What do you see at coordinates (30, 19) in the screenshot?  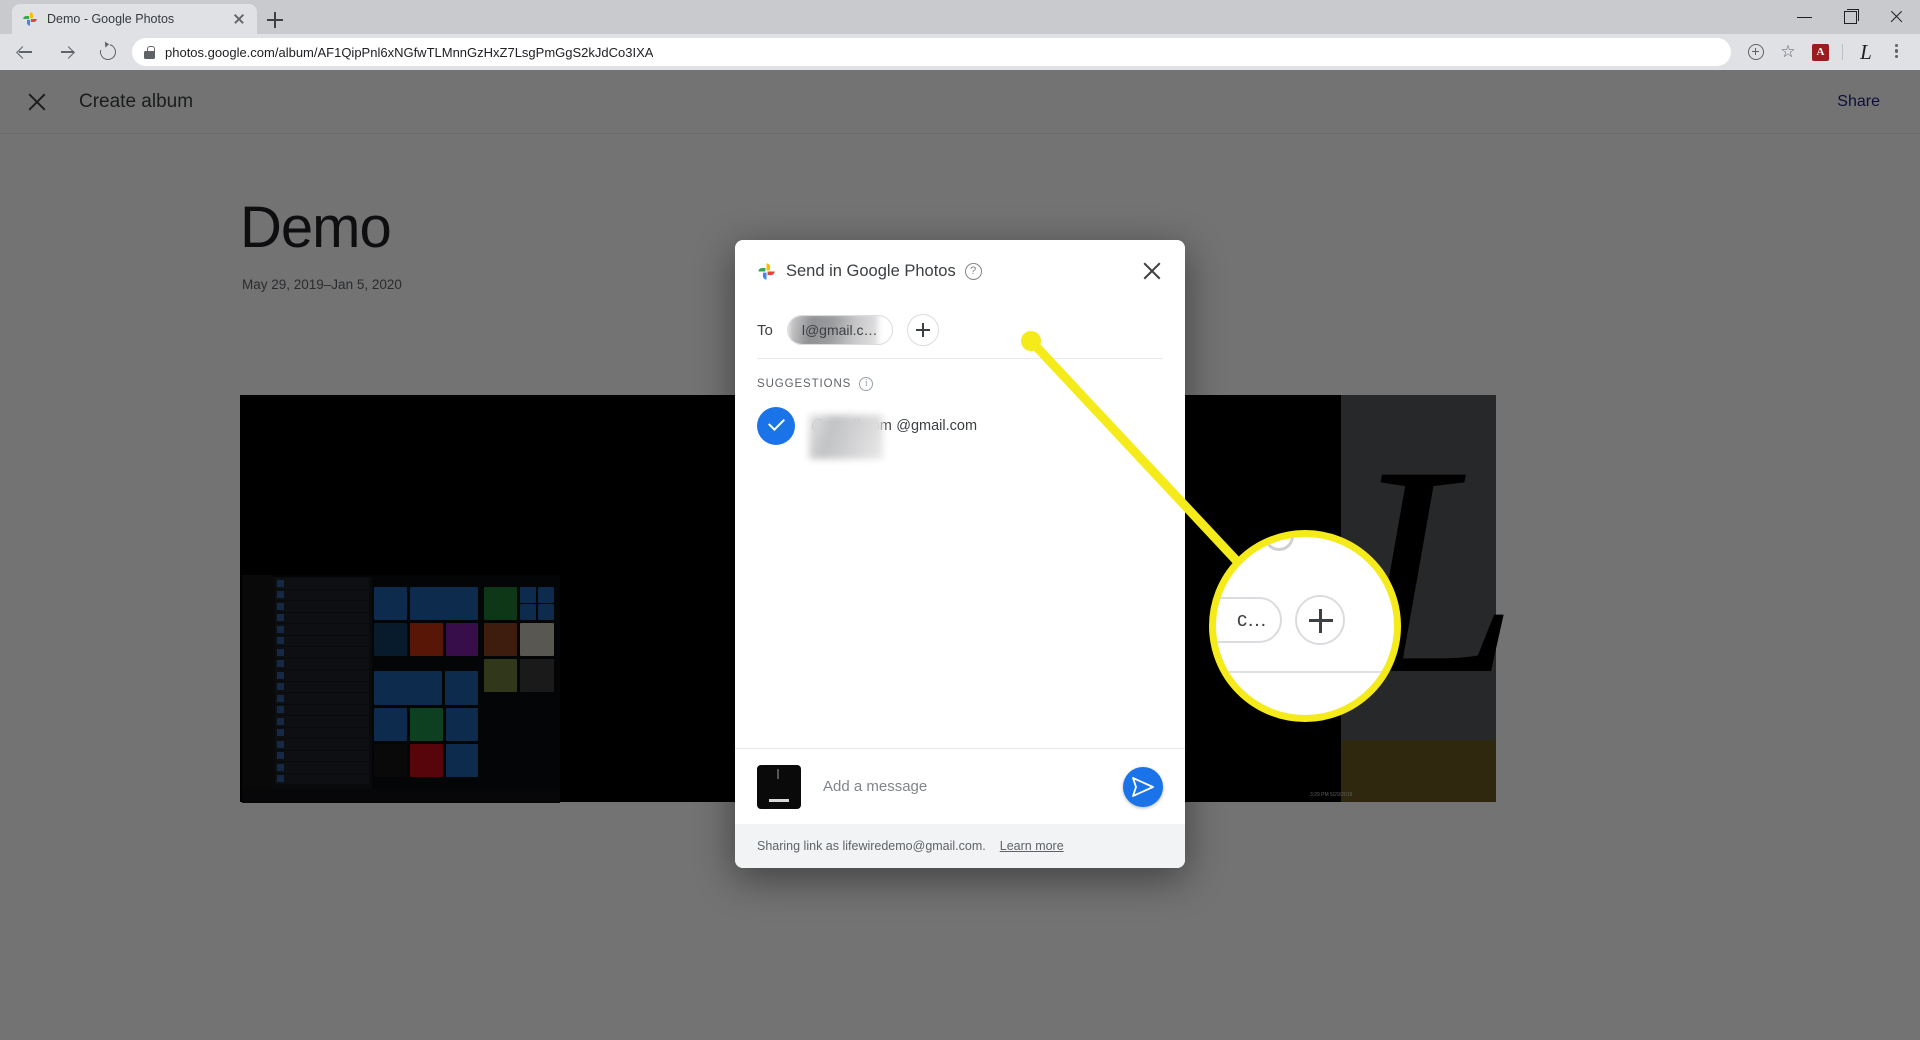 I see `google-photos-favicon-icon` at bounding box center [30, 19].